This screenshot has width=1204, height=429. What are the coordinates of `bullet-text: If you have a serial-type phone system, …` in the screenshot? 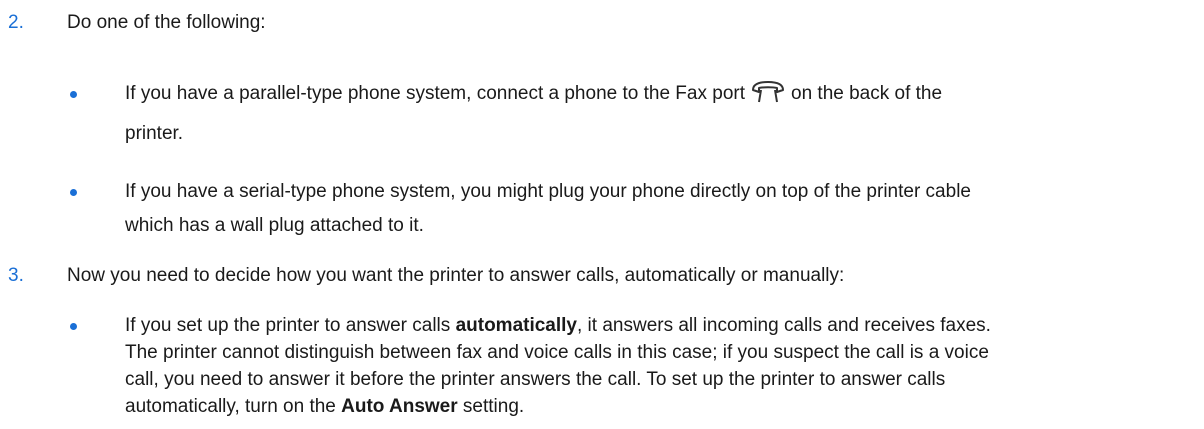 It's located at (548, 208).